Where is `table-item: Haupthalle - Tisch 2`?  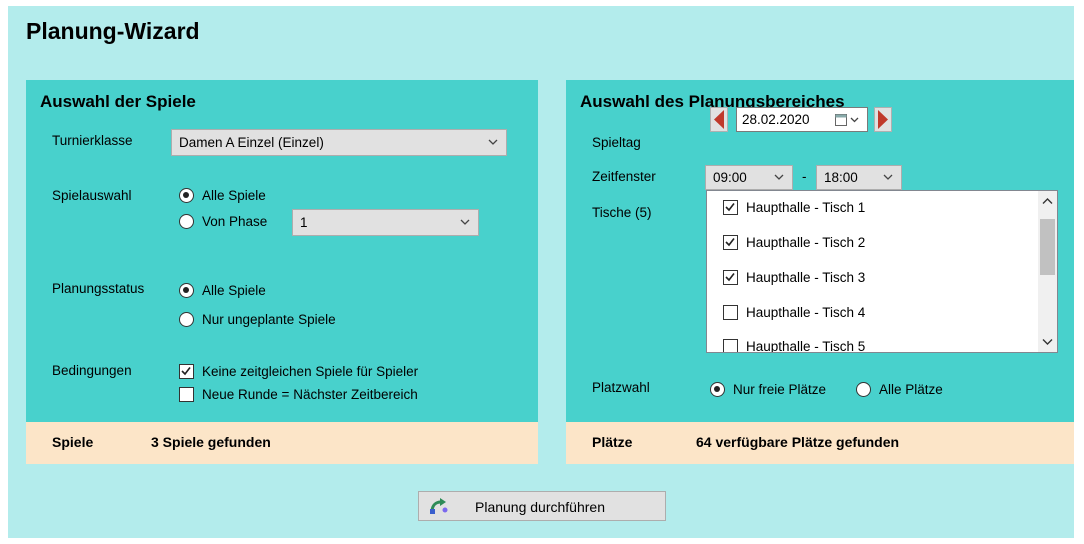
table-item: Haupthalle - Tisch 2 is located at coordinates (794, 242).